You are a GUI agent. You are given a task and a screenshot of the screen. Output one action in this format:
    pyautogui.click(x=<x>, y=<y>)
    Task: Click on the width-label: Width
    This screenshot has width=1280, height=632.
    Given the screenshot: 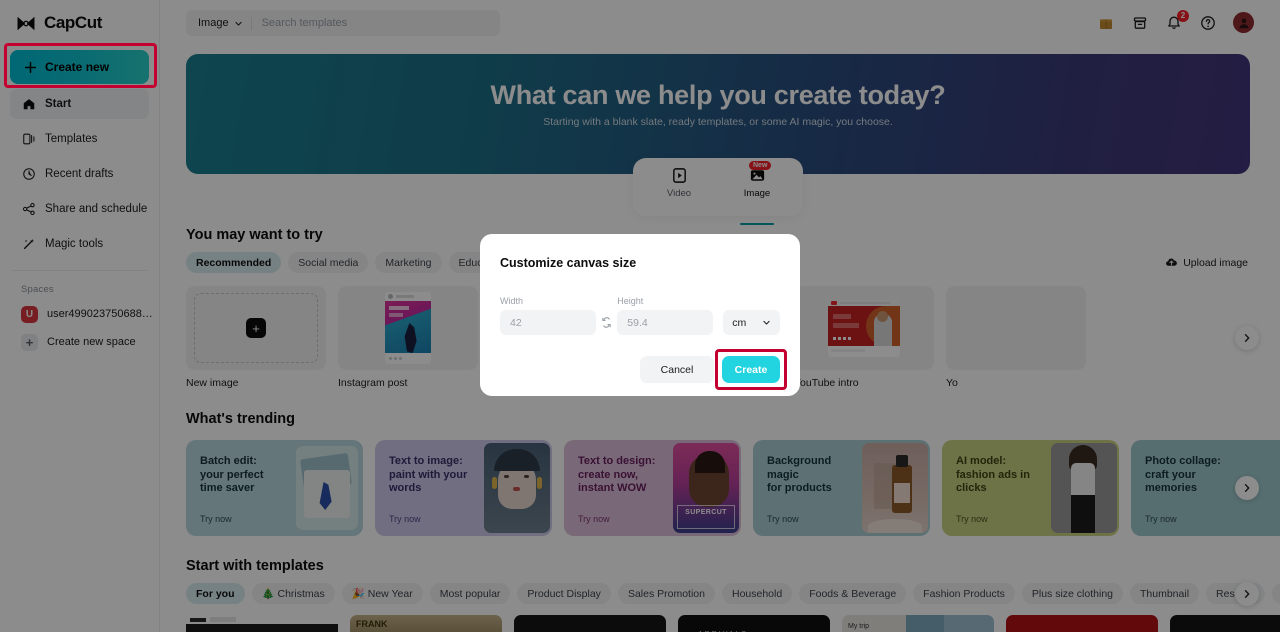 What is the action you would take?
    pyautogui.click(x=512, y=301)
    